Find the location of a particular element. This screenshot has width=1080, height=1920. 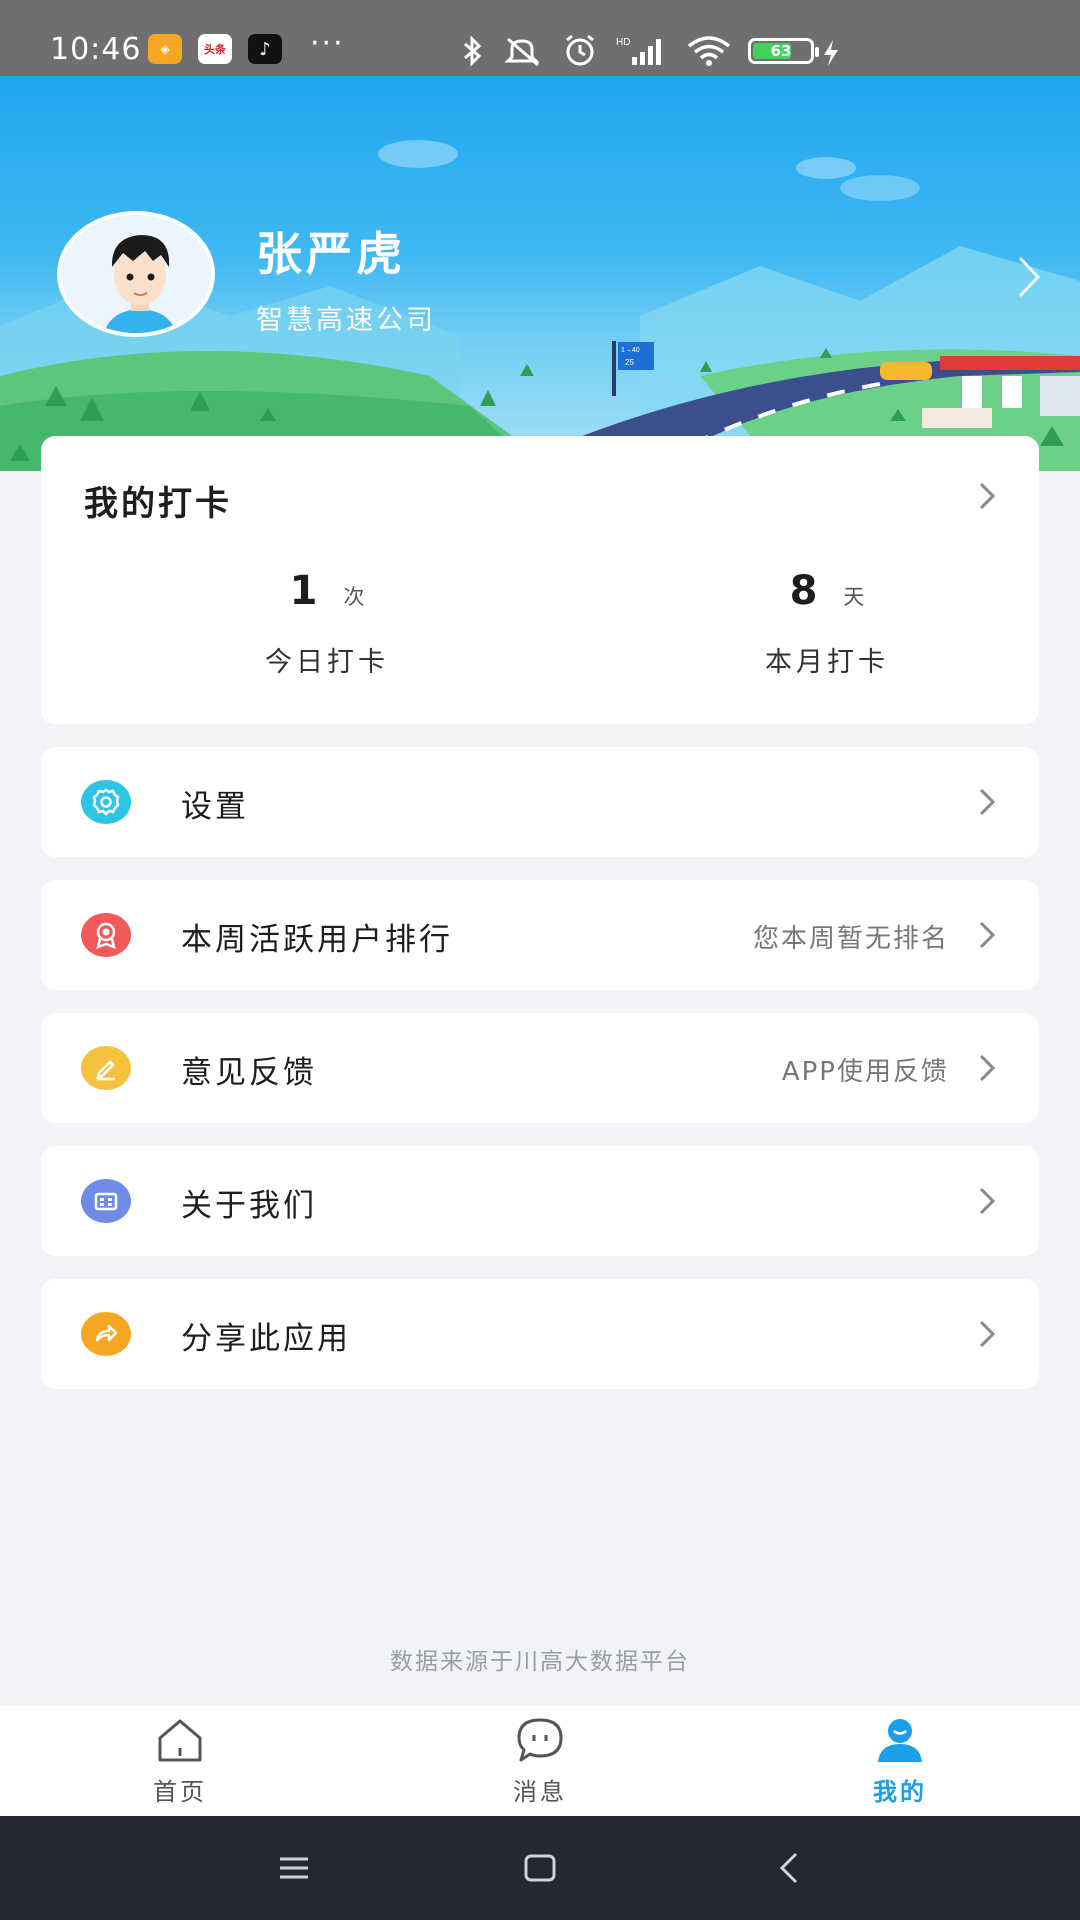

charging-icon is located at coordinates (831, 53).